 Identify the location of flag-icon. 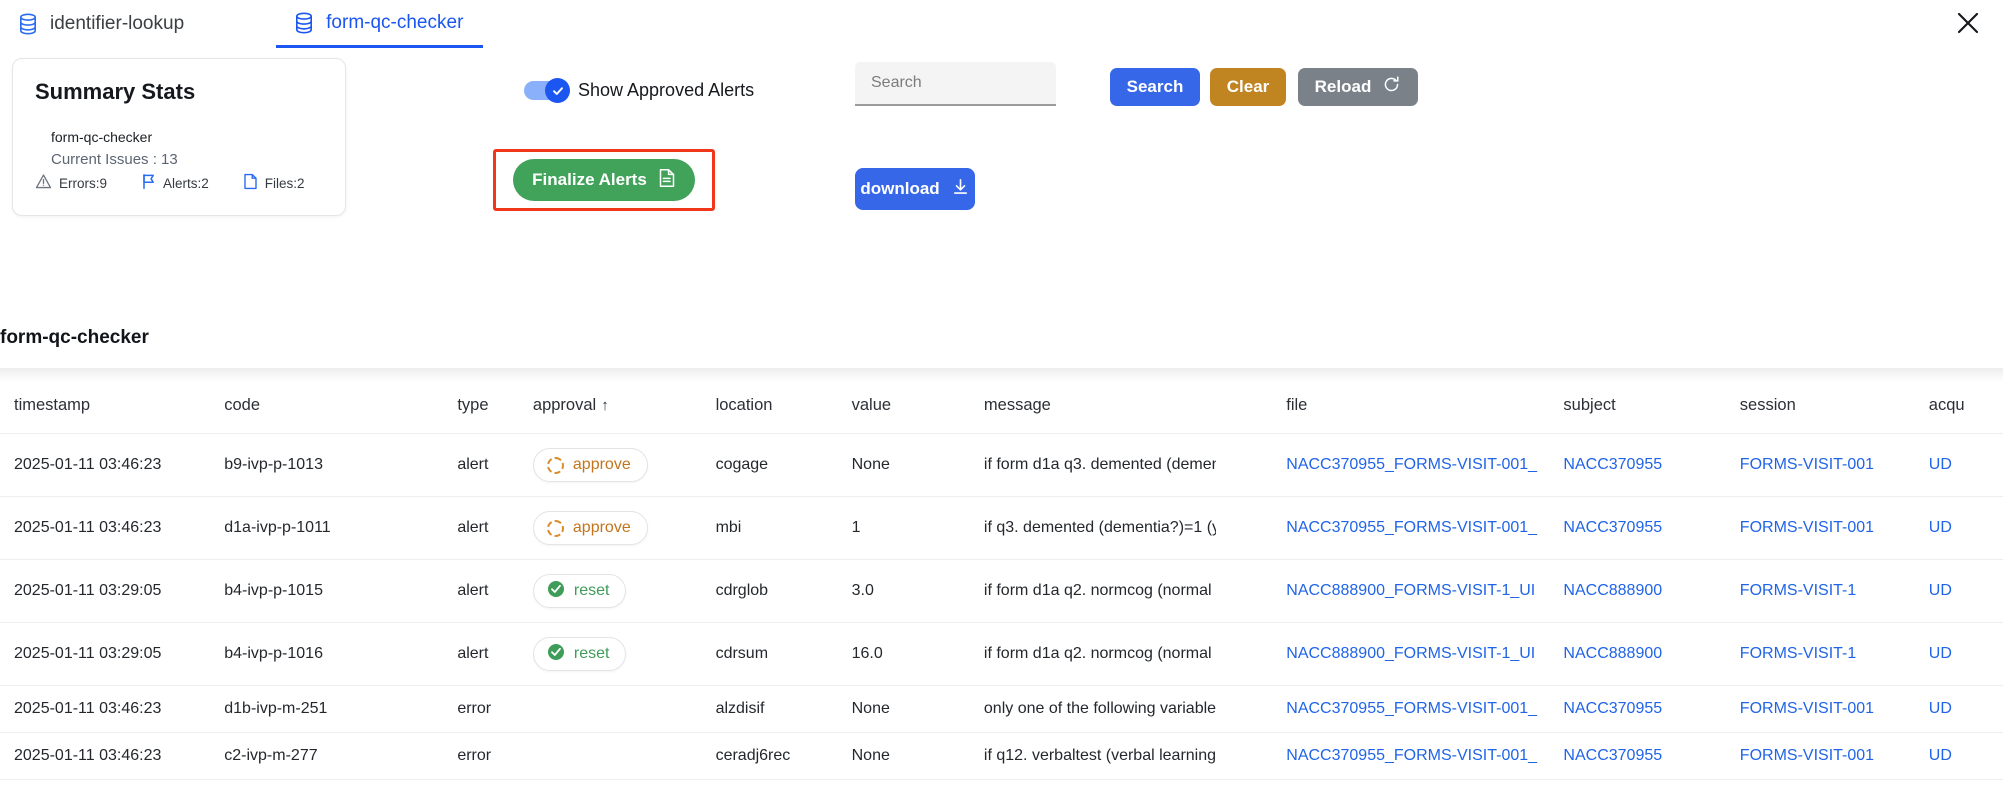
(148, 183).